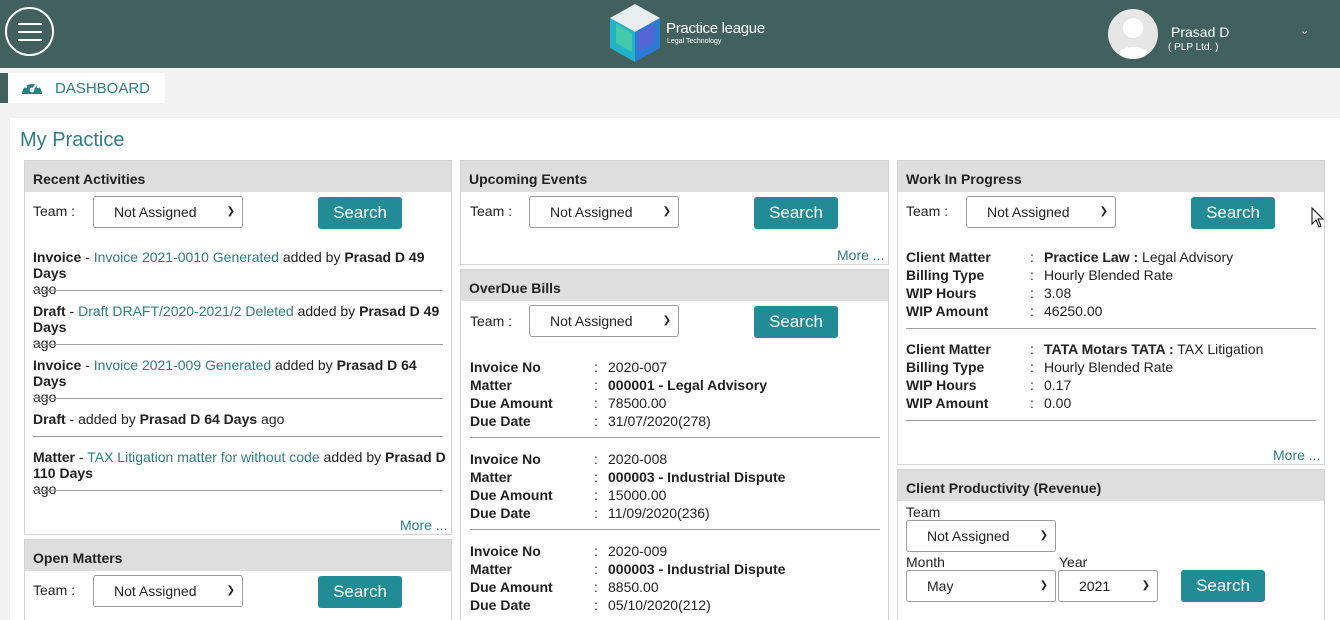 Image resolution: width=1340 pixels, height=620 pixels. What do you see at coordinates (659, 421) in the screenshot?
I see `due-date: 31/07/2020(278)` at bounding box center [659, 421].